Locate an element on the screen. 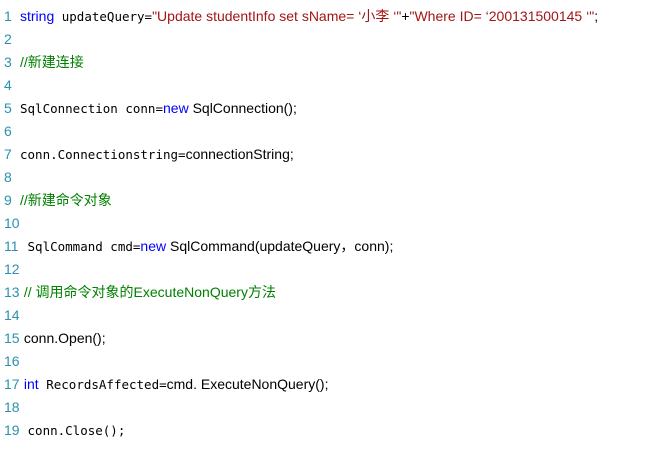 The width and height of the screenshot is (670, 450). line-number: 16 is located at coordinates (12, 361).